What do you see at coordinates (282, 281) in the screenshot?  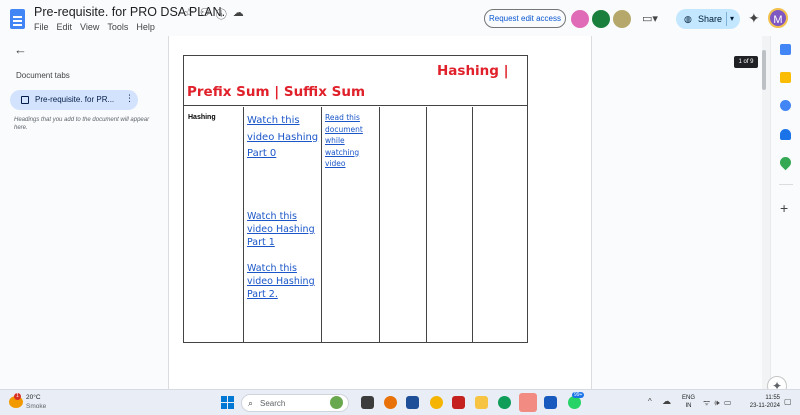 I see `video-link-part2: Watch this video Hashing Part 2.` at bounding box center [282, 281].